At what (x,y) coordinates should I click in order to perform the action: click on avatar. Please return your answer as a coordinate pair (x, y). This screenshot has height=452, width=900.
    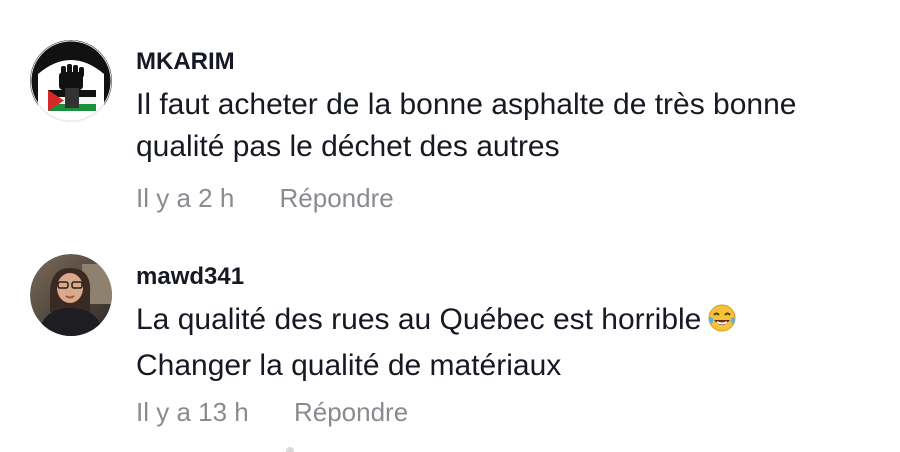
    Looking at the image, I should click on (71, 295).